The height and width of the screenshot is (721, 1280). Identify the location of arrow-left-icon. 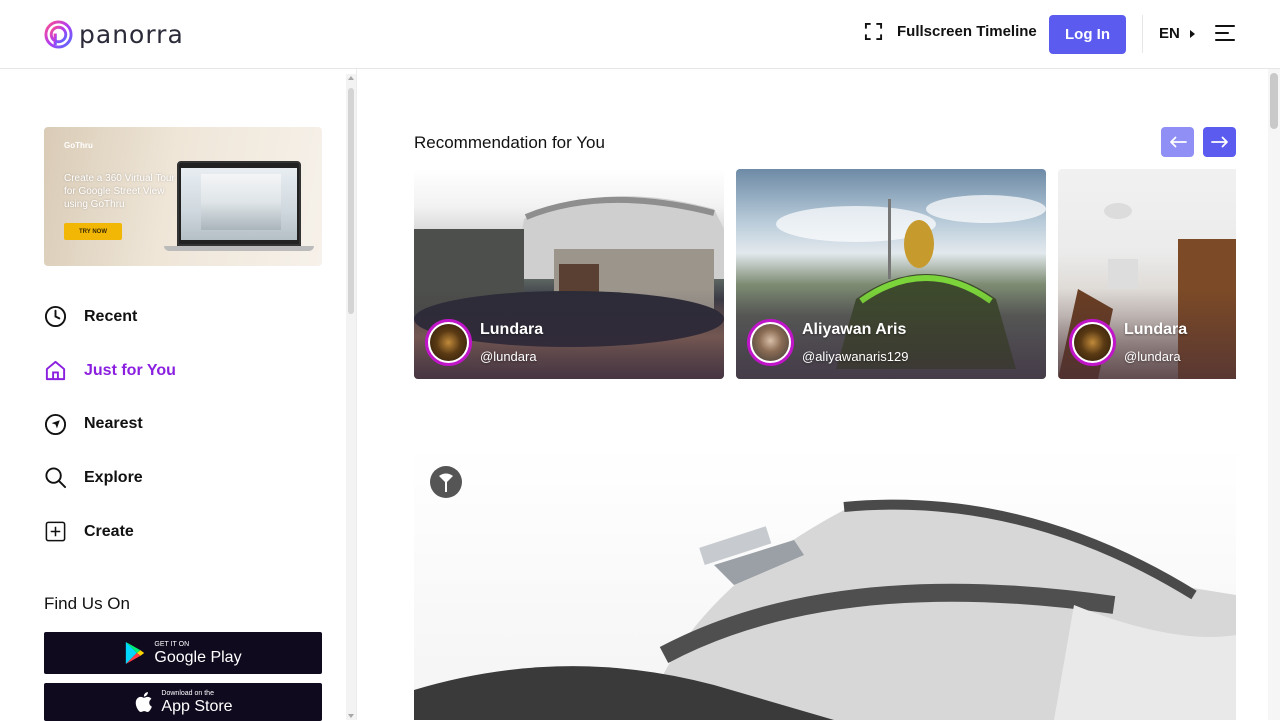
(1178, 142).